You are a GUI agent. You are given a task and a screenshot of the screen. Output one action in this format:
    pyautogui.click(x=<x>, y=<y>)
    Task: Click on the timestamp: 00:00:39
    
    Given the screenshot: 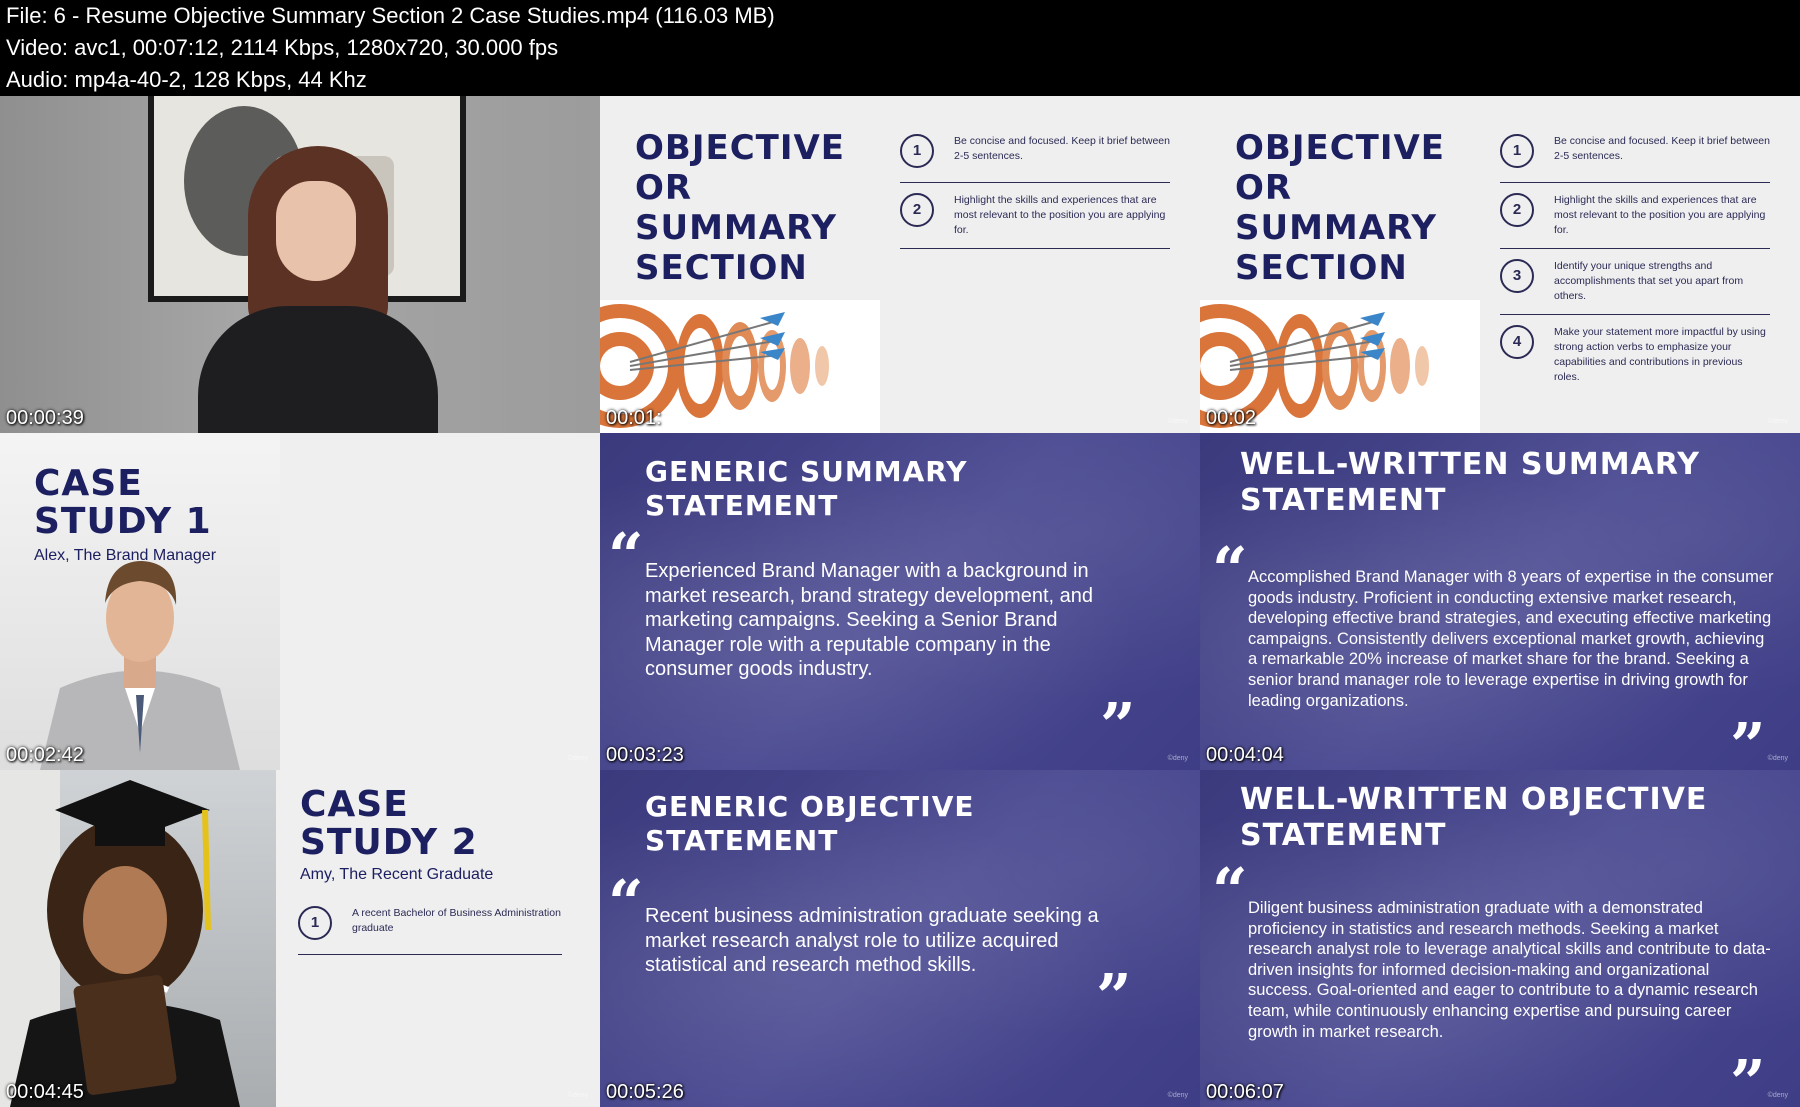 What is the action you would take?
    pyautogui.click(x=45, y=418)
    